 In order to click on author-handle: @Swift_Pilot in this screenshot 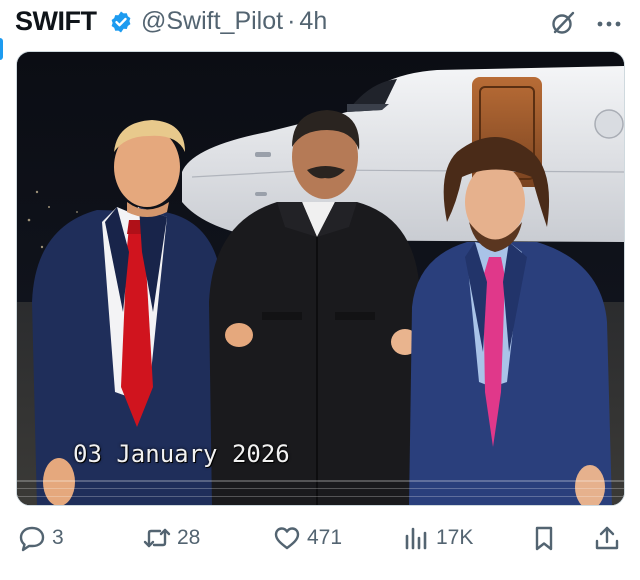, I will do `click(212, 21)`.